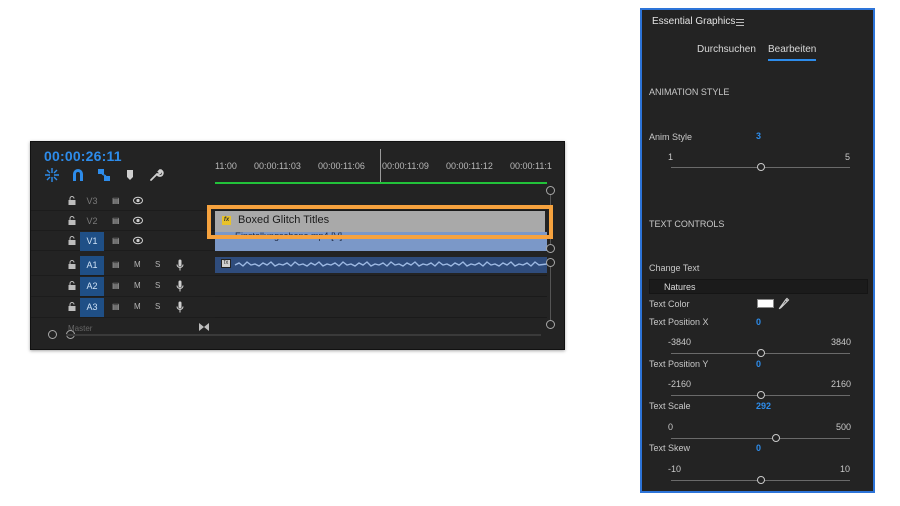 This screenshot has height=506, width=900. What do you see at coordinates (123, 286) in the screenshot?
I see `track-header-a2: A2 ▤ M S` at bounding box center [123, 286].